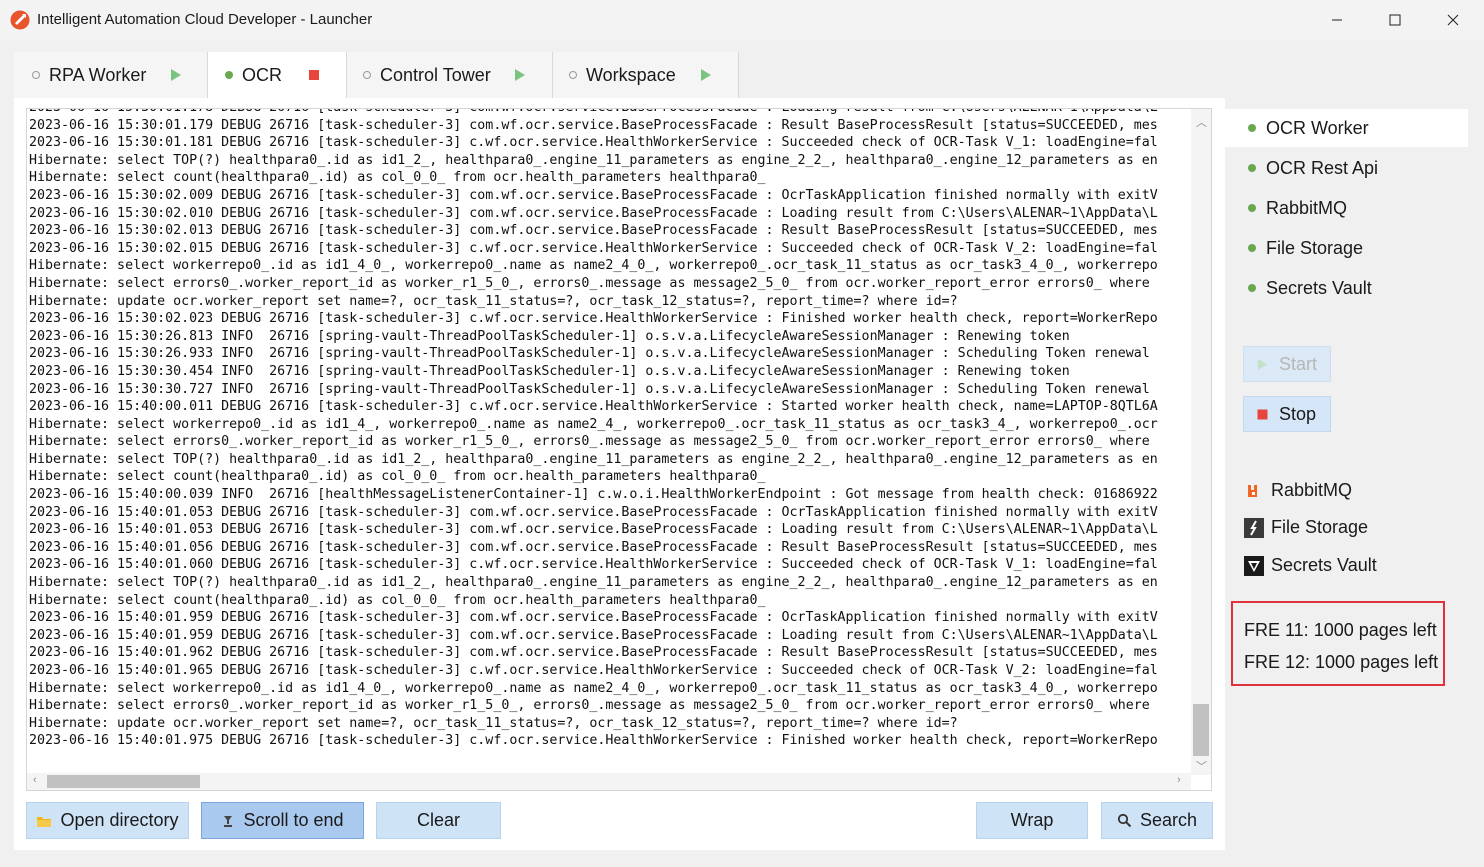 The height and width of the screenshot is (867, 1484). What do you see at coordinates (646, 75) in the screenshot?
I see `tab-workspace: Workspace` at bounding box center [646, 75].